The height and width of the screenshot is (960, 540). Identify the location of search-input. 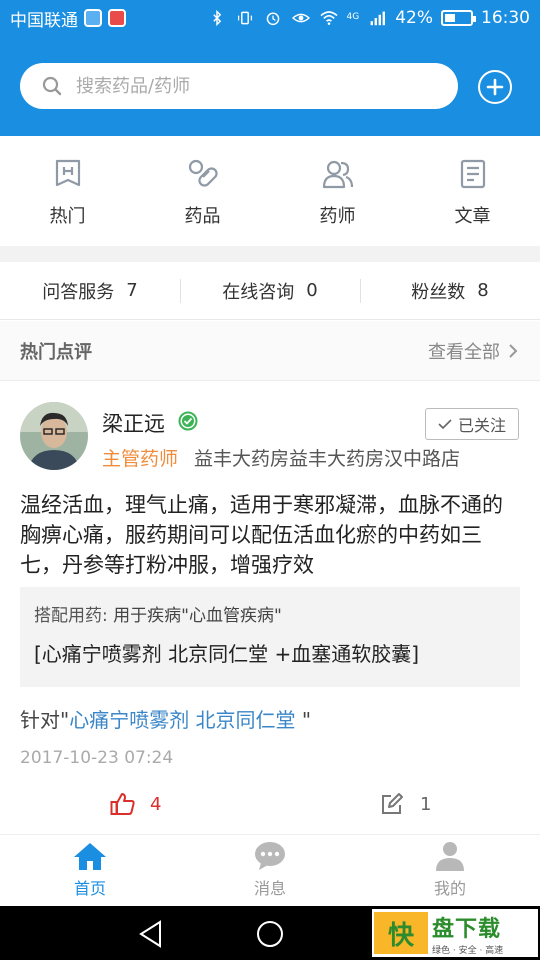
(241, 86).